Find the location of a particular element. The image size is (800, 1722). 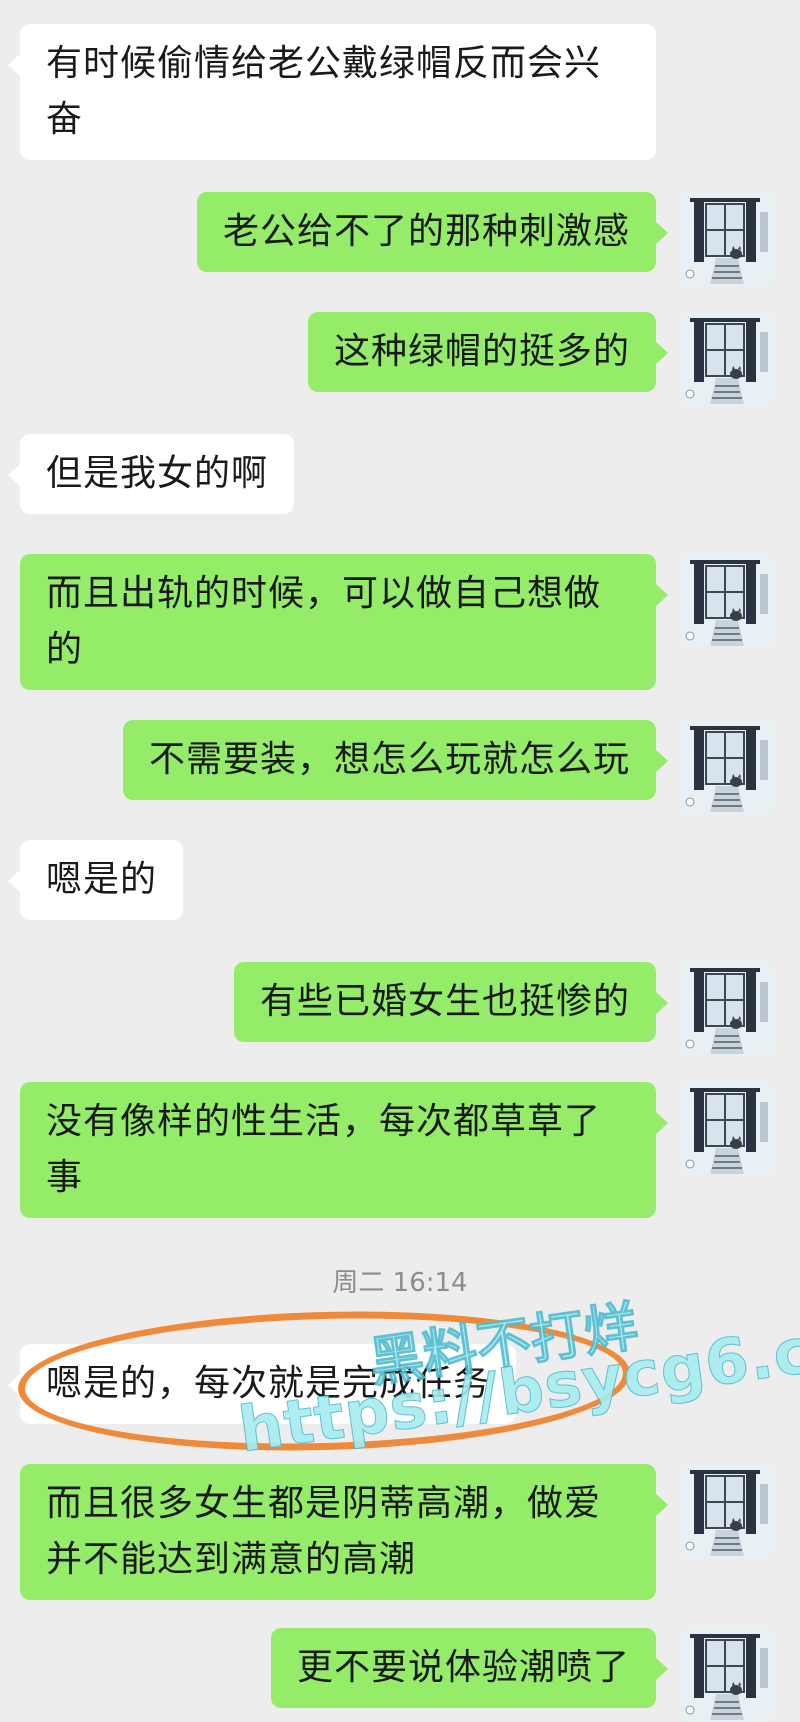

message-text: 更不要说体验潮喷了 is located at coordinates (463, 1667).